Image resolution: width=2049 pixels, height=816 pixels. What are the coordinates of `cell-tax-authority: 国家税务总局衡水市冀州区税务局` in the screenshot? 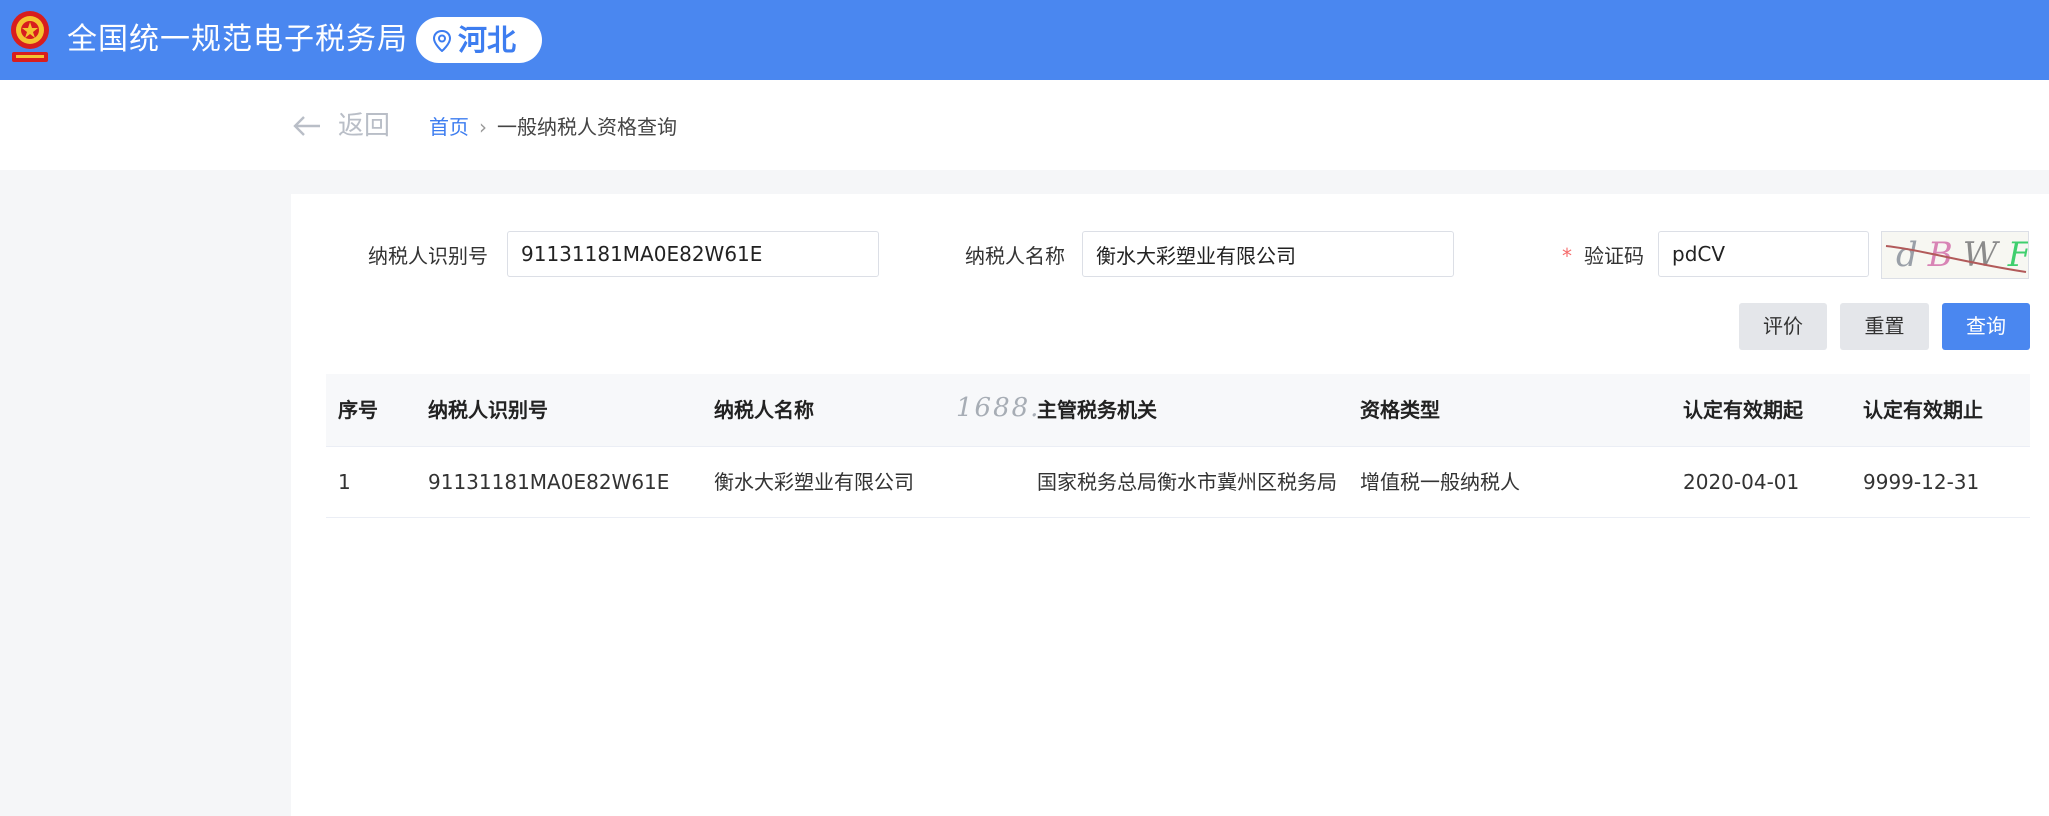 It's located at (1187, 482).